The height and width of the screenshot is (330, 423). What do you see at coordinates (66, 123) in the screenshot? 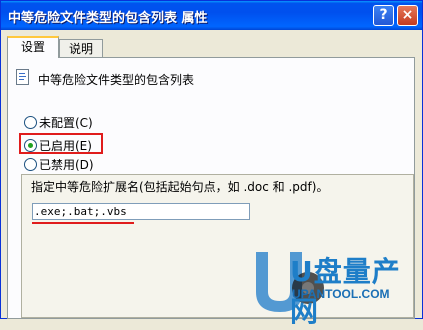
I see `radio-label: 未配置(C)` at bounding box center [66, 123].